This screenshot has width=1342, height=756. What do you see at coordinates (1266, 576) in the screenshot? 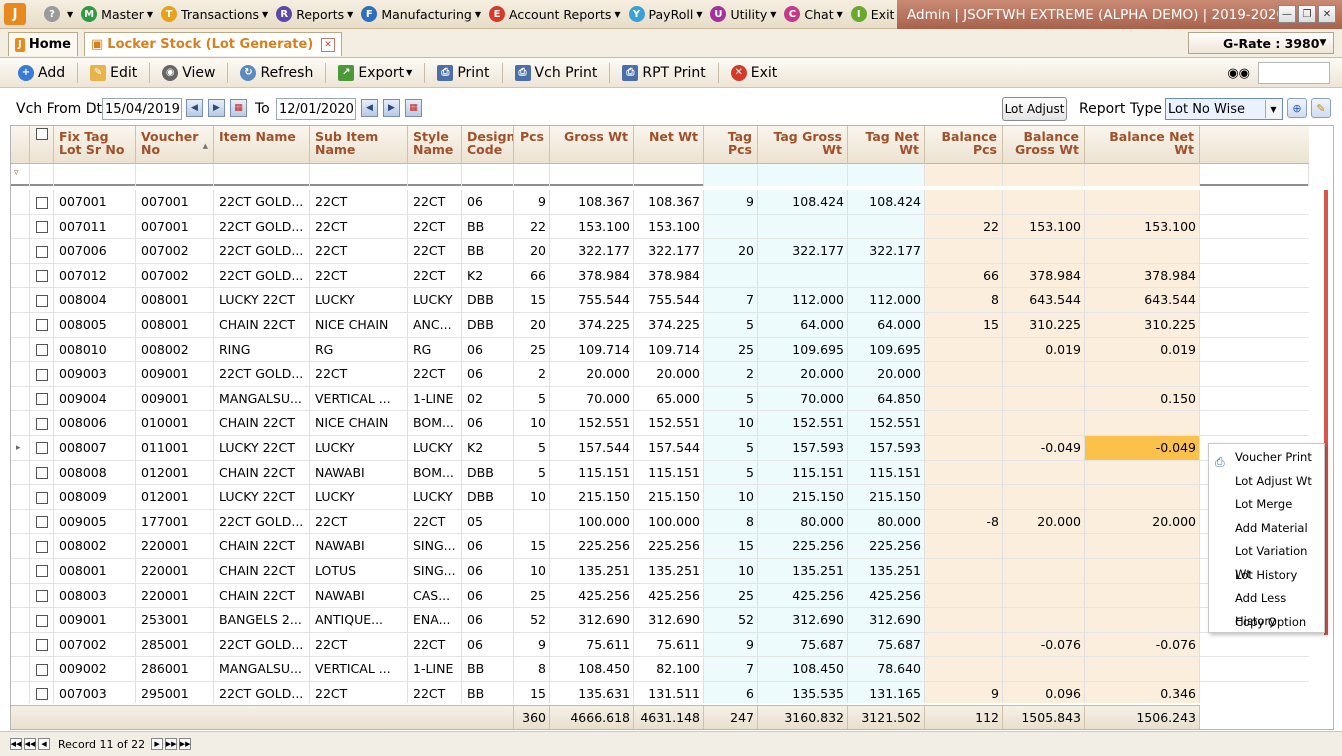
I see `context-menu-item: Lot History` at bounding box center [1266, 576].